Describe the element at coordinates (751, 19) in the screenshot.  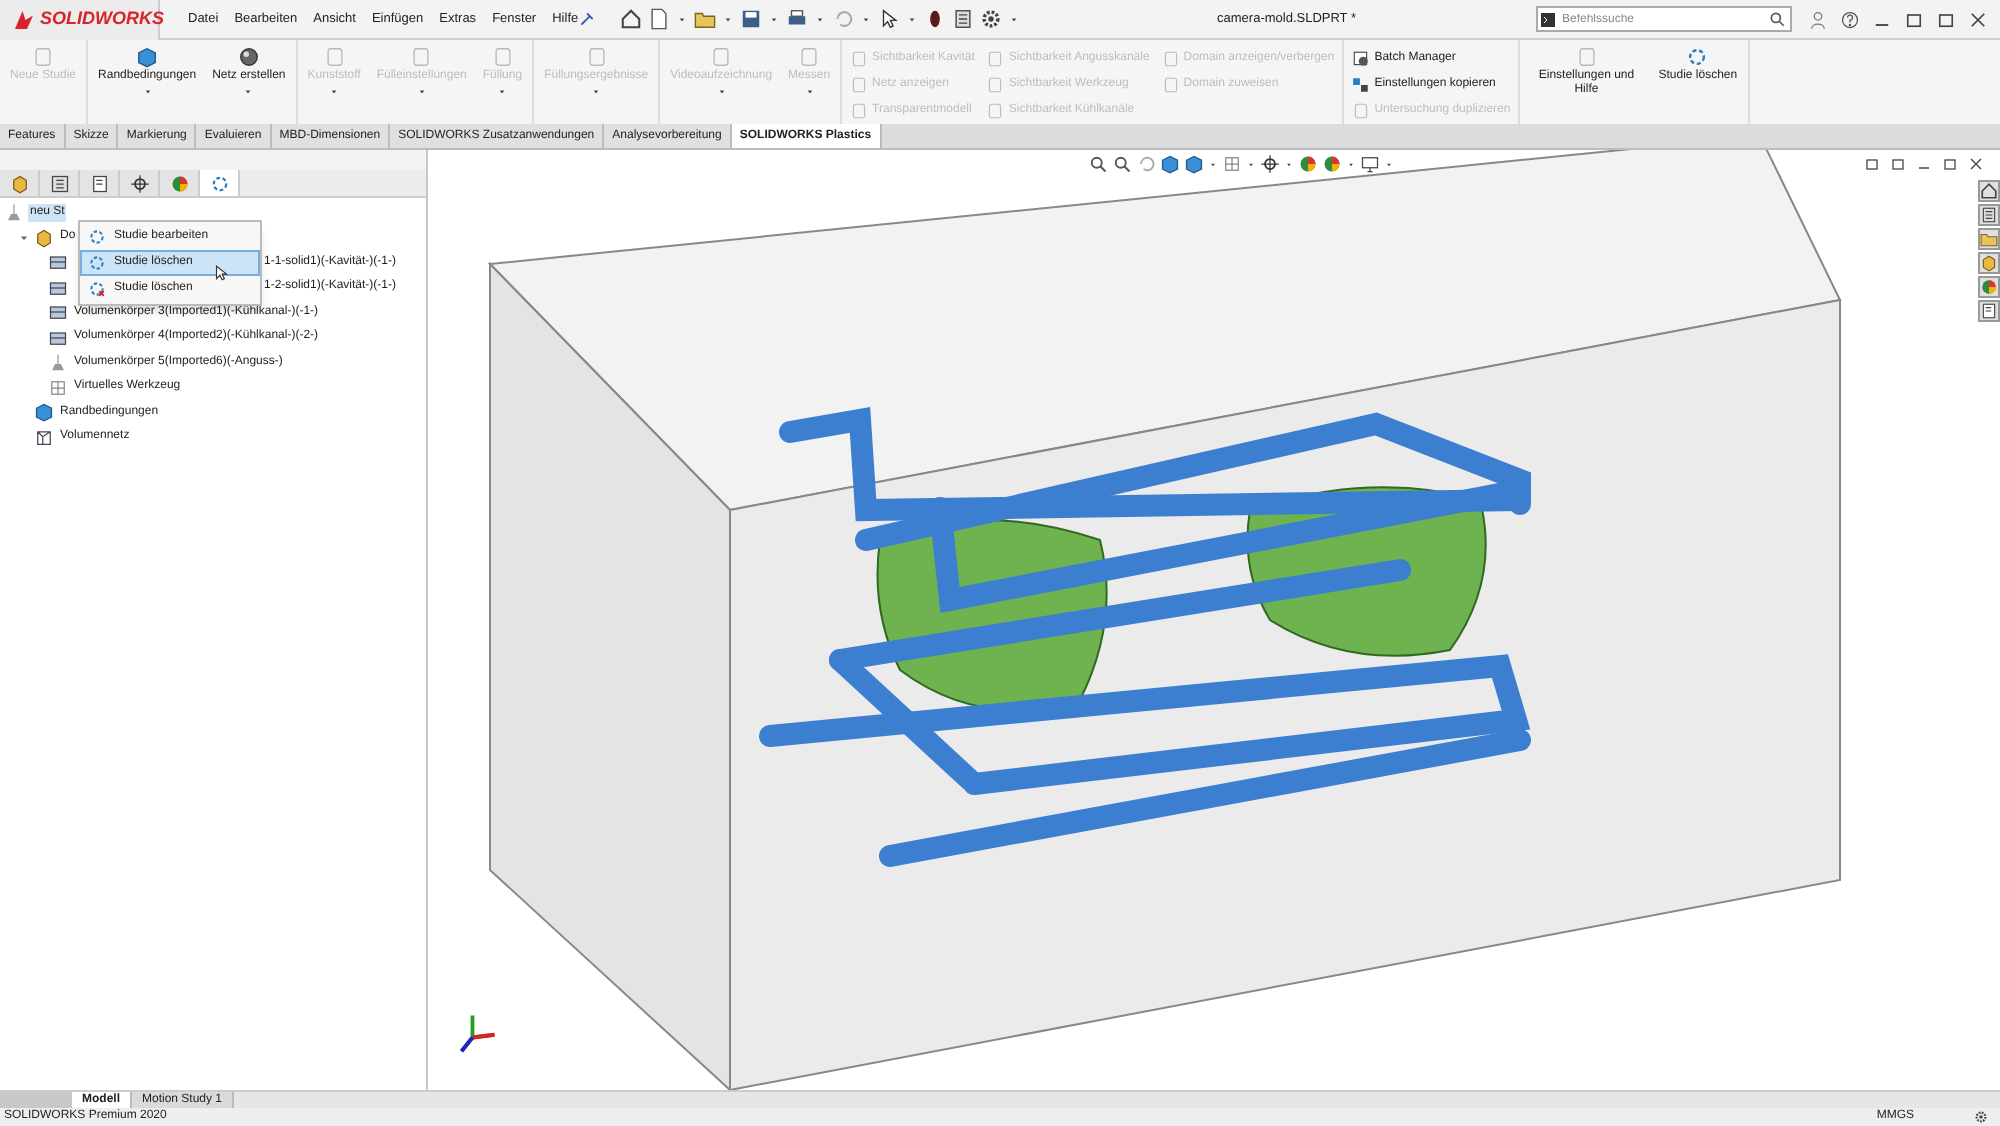
I see `save-icon` at that location.